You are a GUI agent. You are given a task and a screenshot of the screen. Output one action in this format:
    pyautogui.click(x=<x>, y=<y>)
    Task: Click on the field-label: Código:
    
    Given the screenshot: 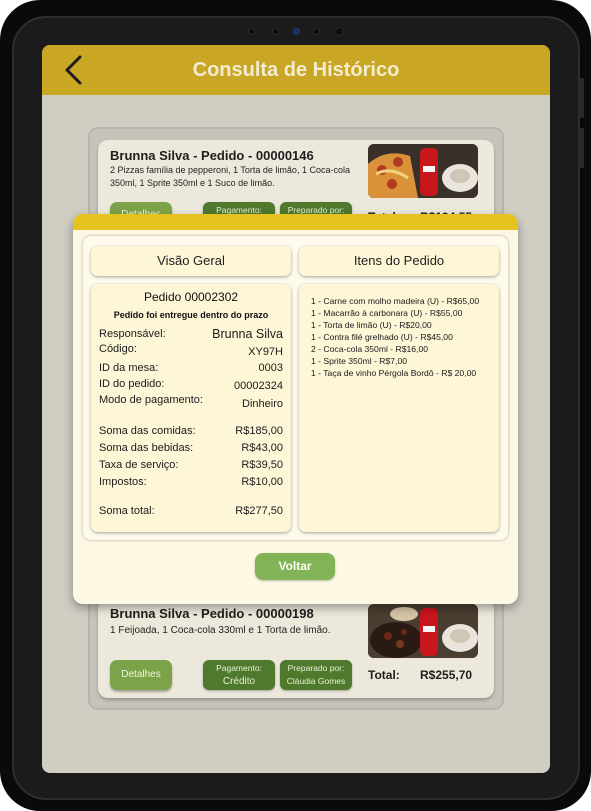 What is the action you would take?
    pyautogui.click(x=118, y=349)
    